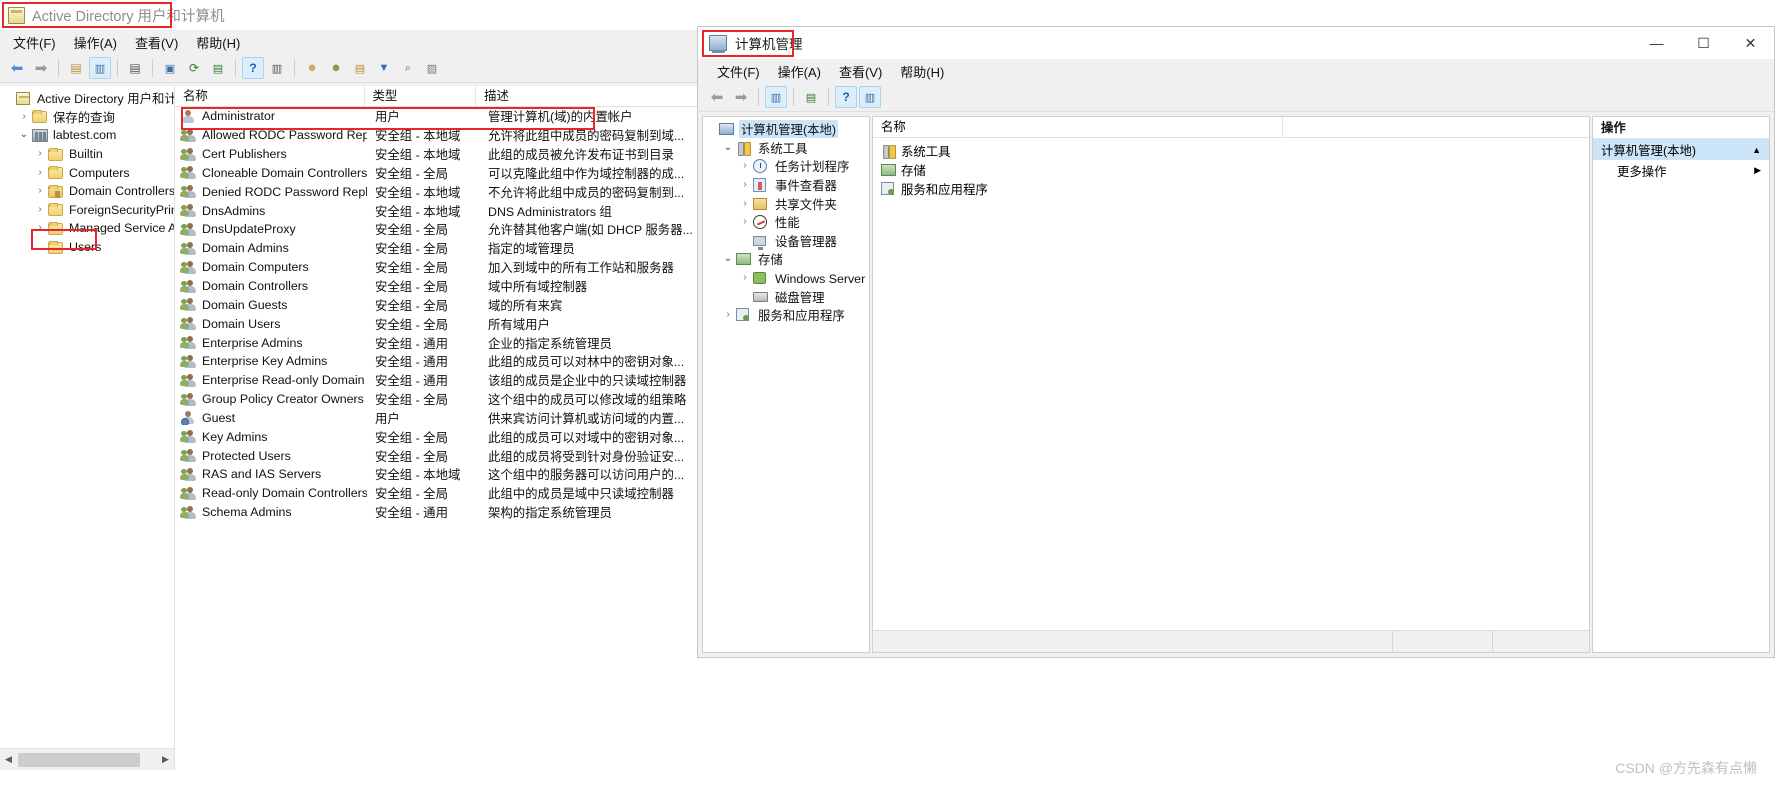 The height and width of the screenshot is (796, 1775). Describe the element at coordinates (194, 68) in the screenshot. I see `refresh-icon: ⟳` at that location.